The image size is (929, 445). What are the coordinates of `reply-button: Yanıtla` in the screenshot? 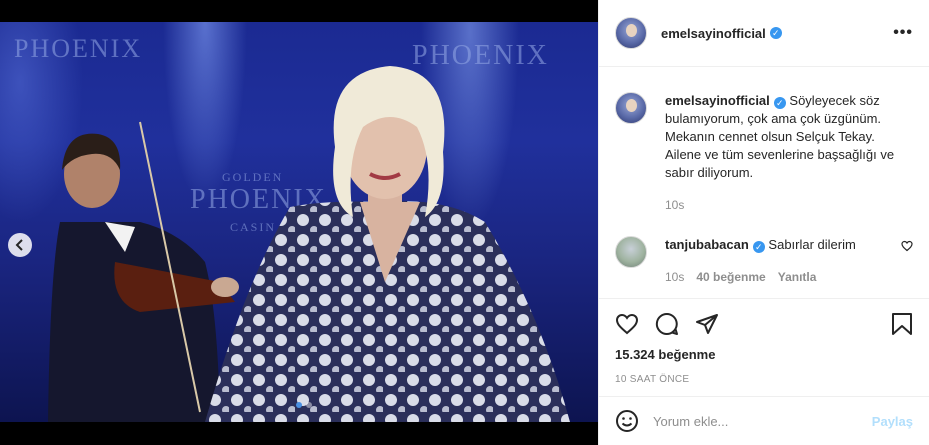 It's located at (797, 277).